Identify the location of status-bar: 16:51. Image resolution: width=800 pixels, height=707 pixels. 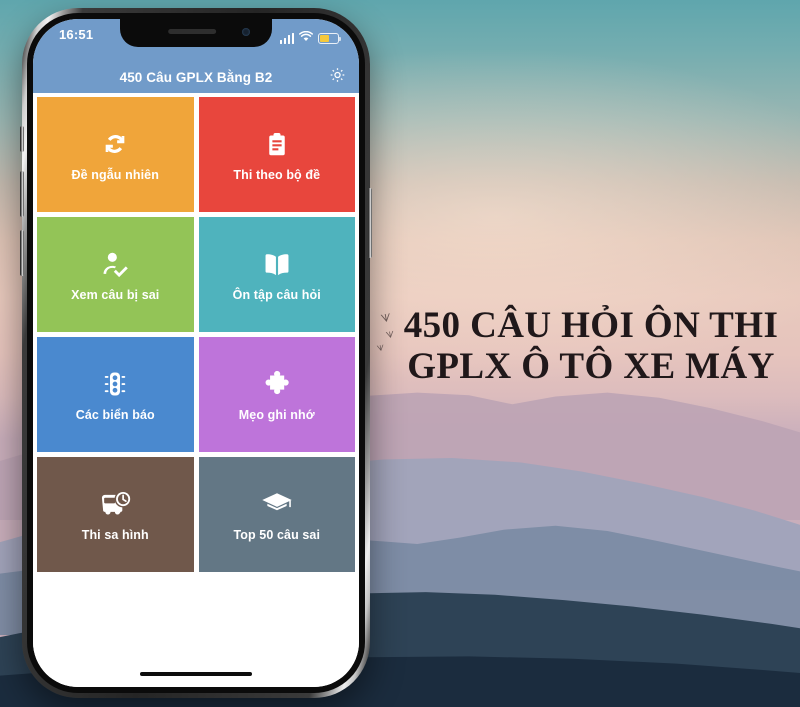
(196, 40).